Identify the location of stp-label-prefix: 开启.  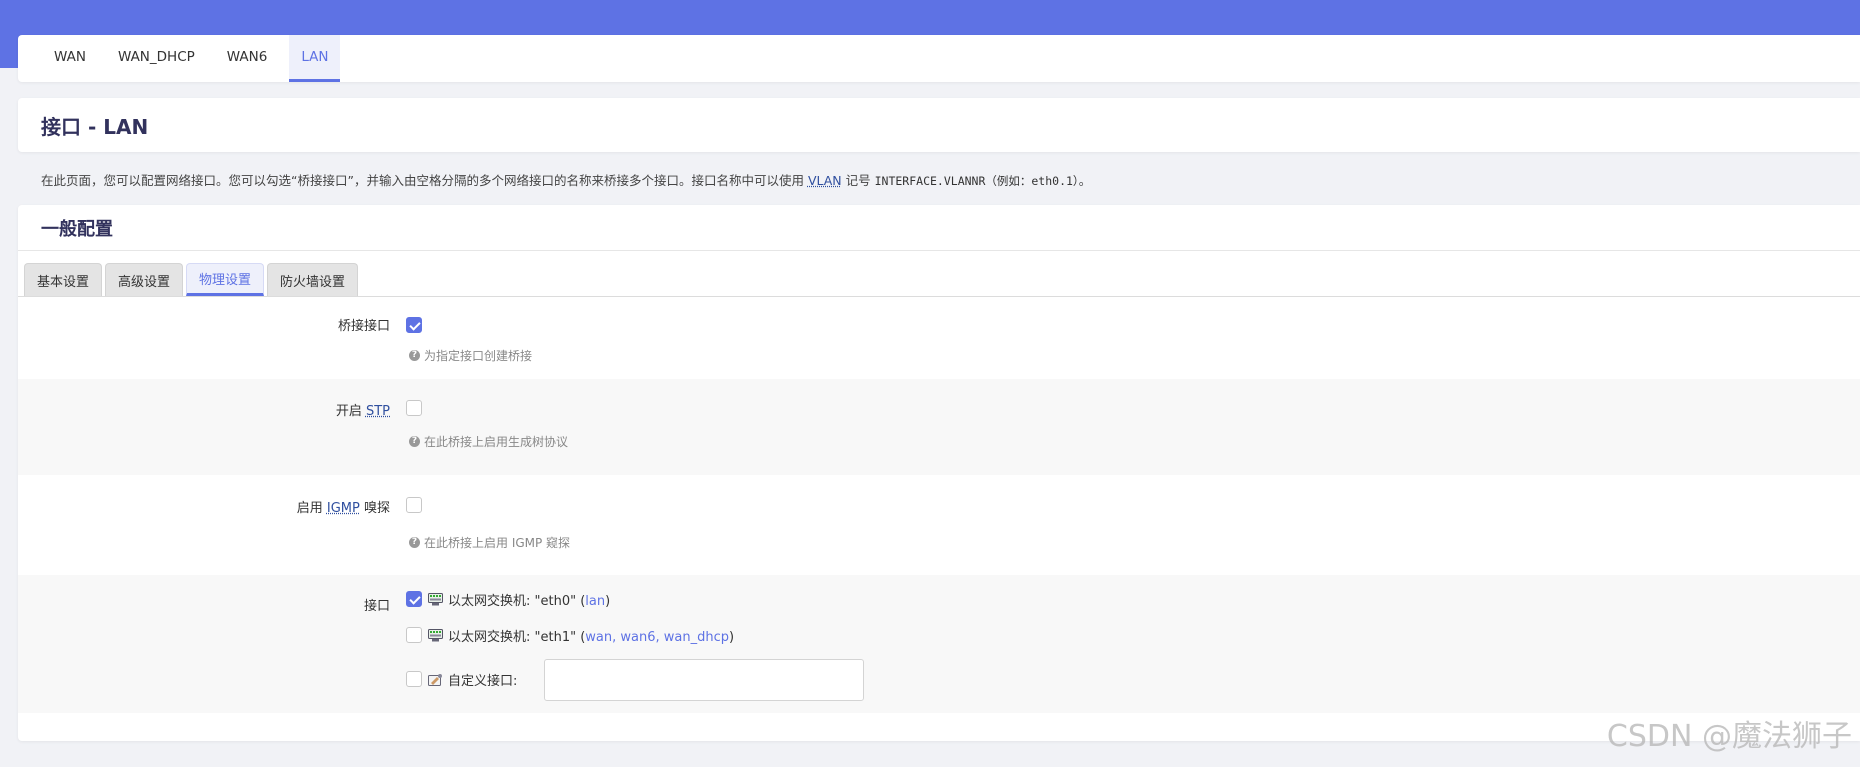
(350, 411).